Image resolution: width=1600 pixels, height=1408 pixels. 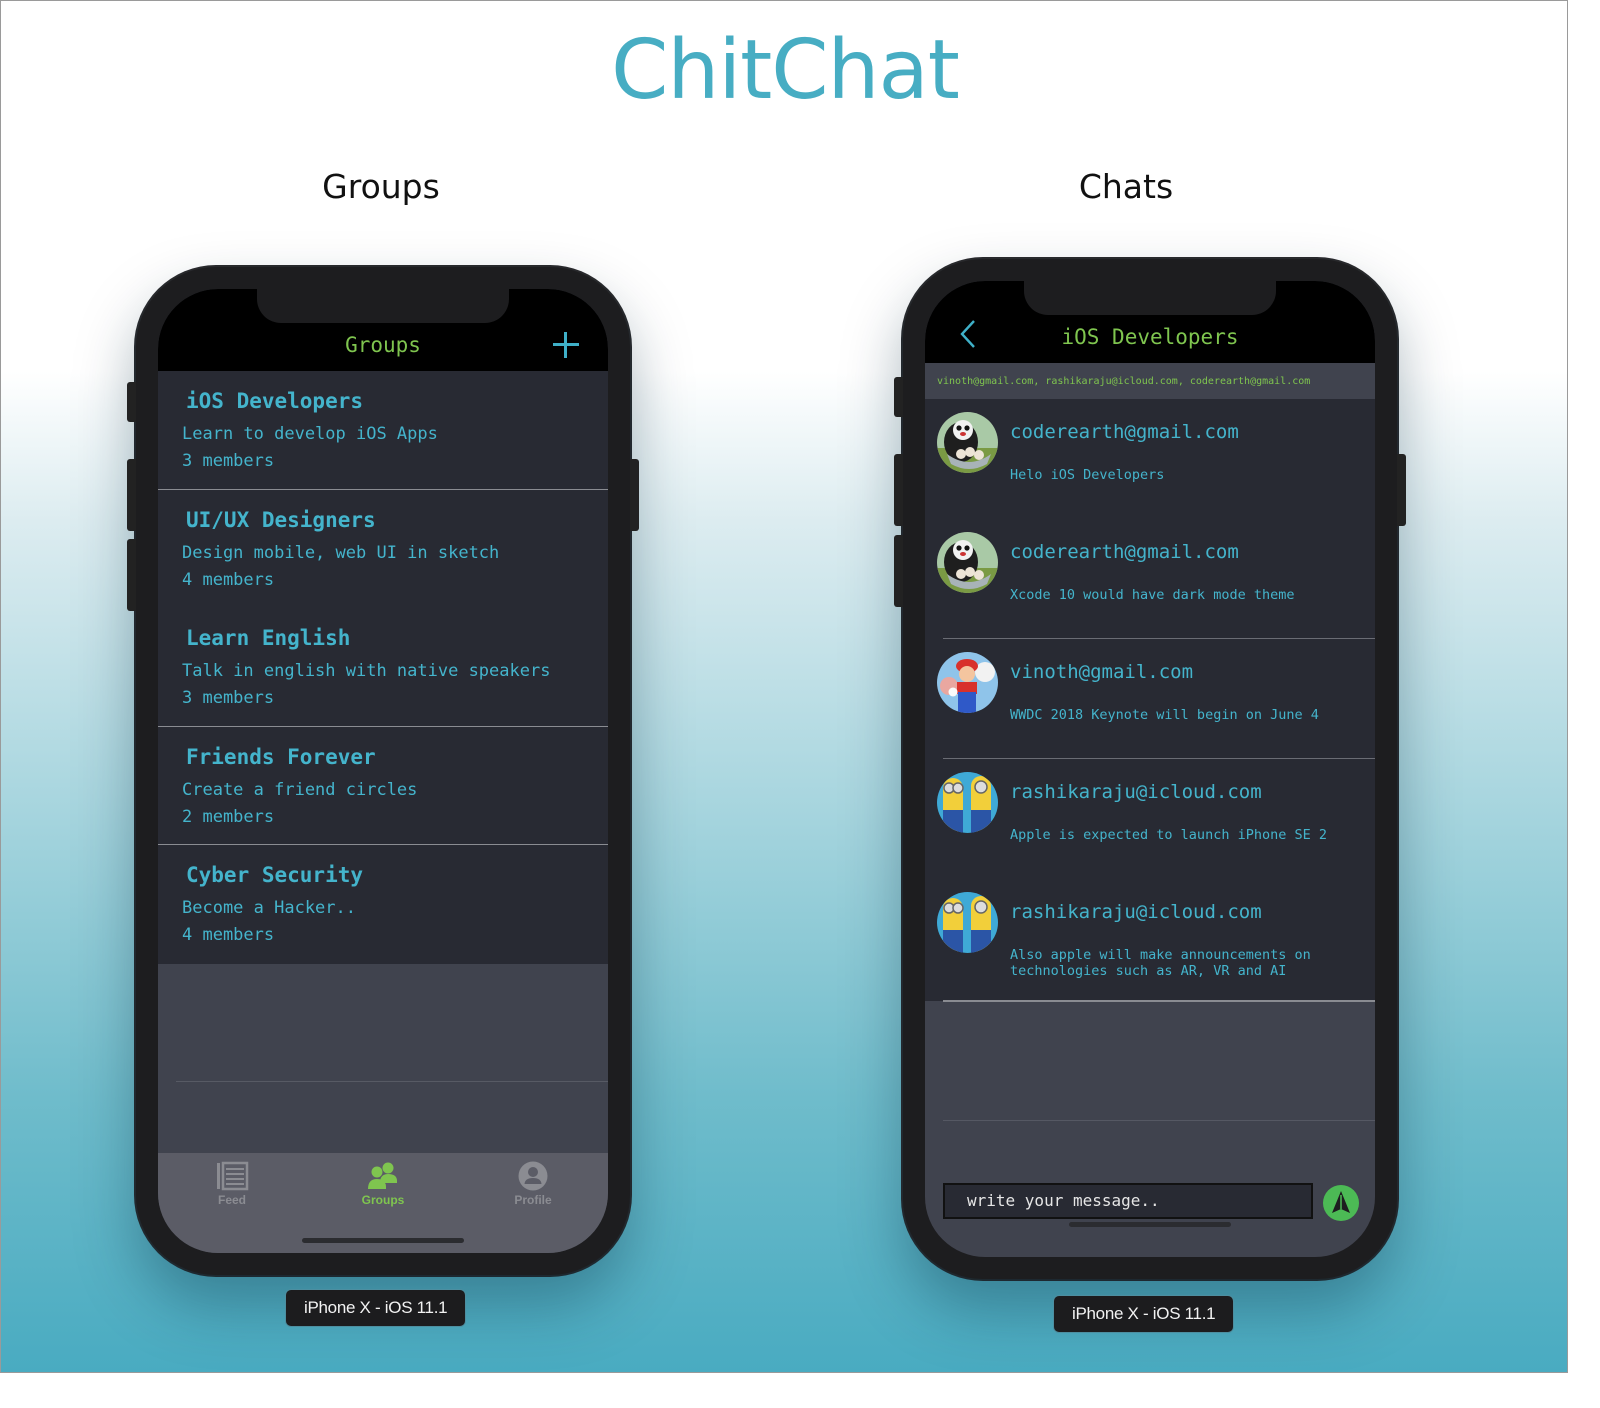 I want to click on message-text: Apple is expected to launch iPhone SE 2, so click(x=1168, y=835).